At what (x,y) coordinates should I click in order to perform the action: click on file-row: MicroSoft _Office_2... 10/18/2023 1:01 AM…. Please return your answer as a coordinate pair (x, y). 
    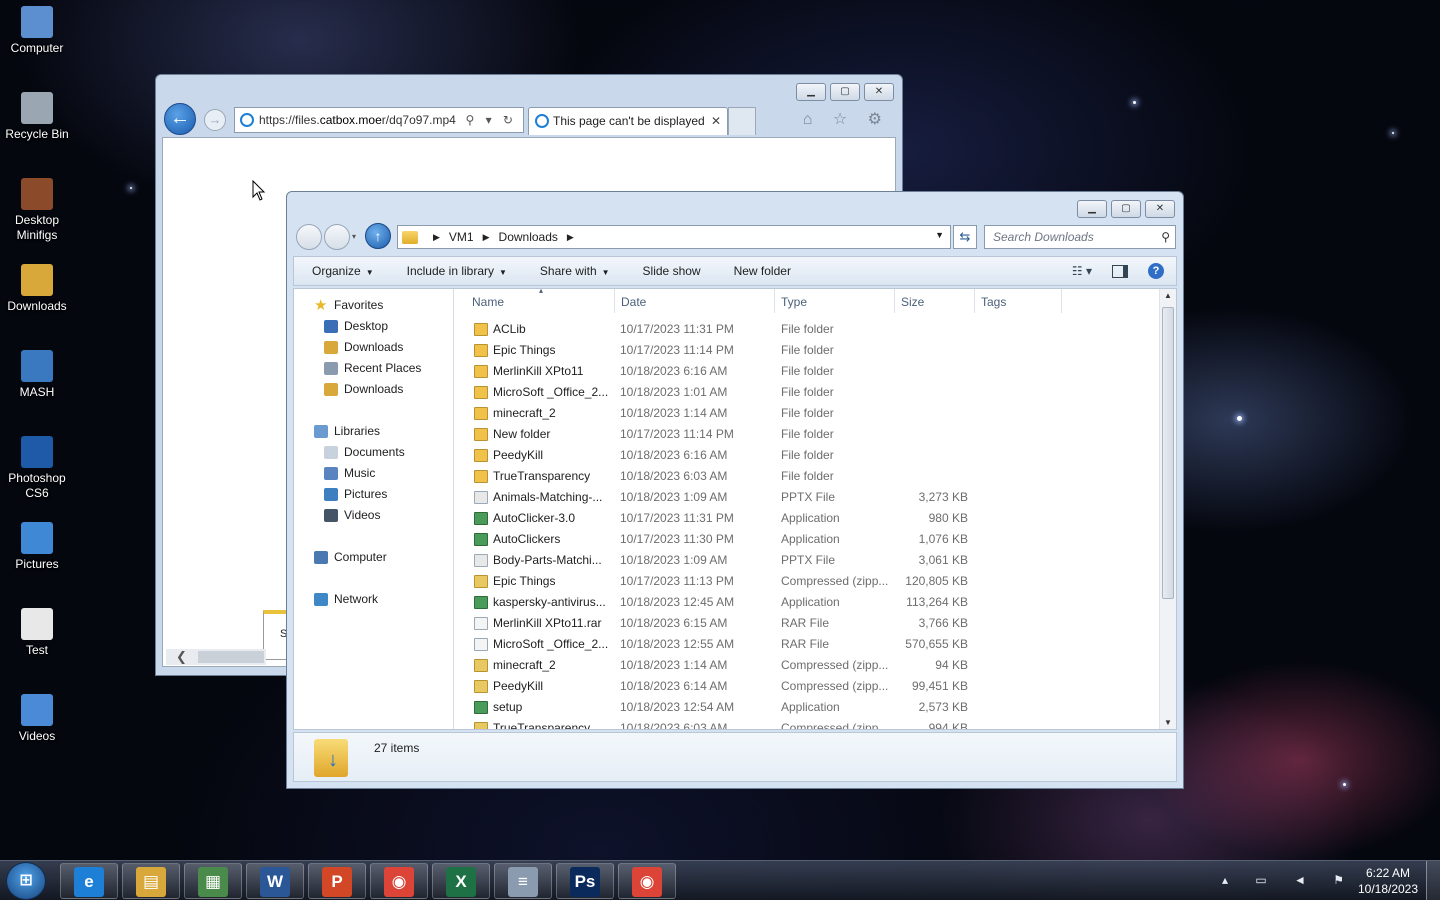
    Looking at the image, I should click on (806, 392).